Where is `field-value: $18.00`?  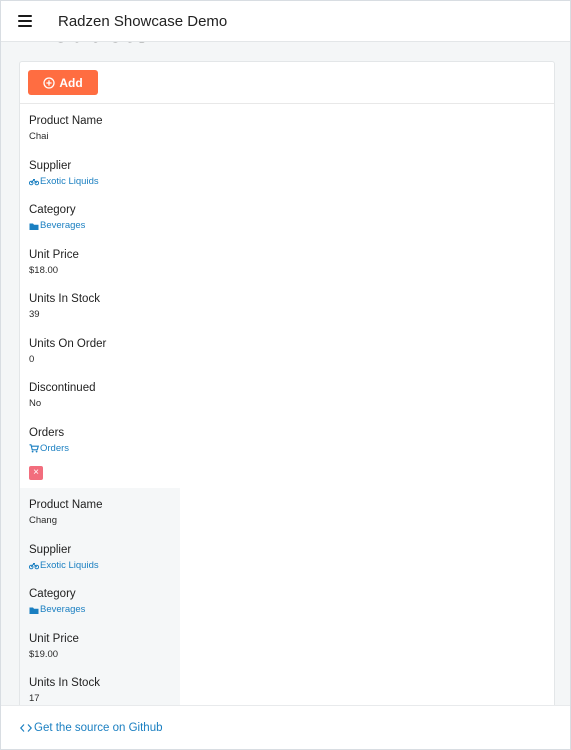
field-value: $18.00 is located at coordinates (104, 271).